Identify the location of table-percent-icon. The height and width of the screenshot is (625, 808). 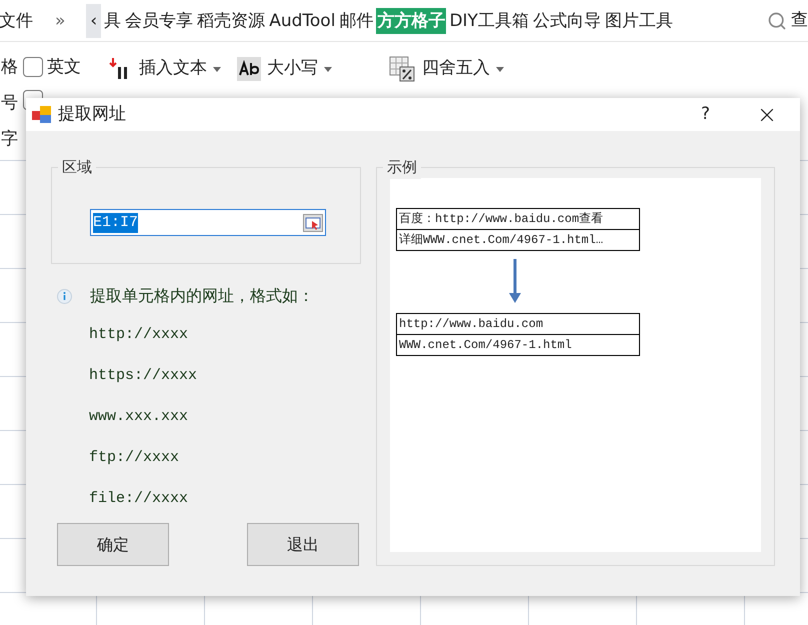
(402, 69).